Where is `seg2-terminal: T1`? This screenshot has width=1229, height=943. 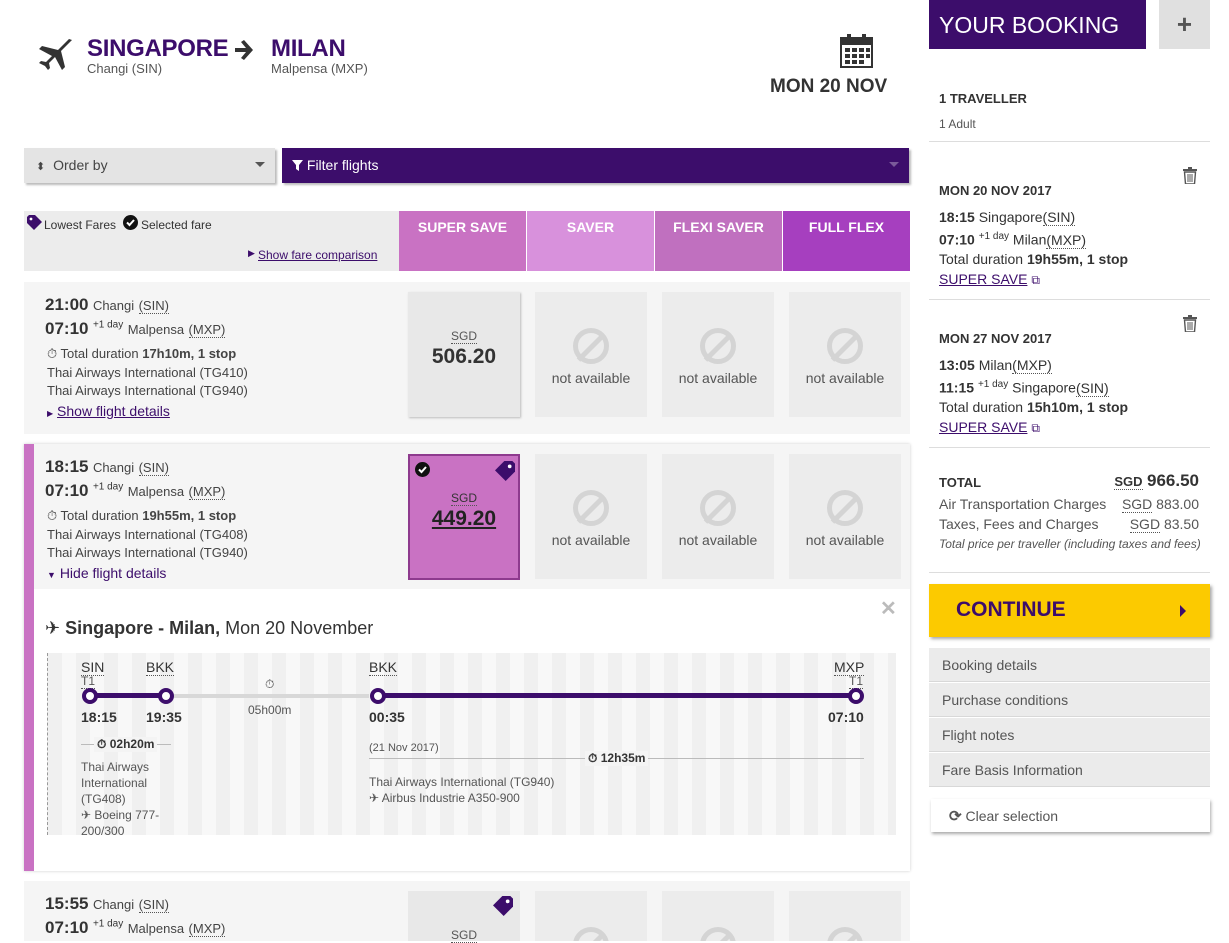
seg2-terminal: T1 is located at coordinates (856, 681).